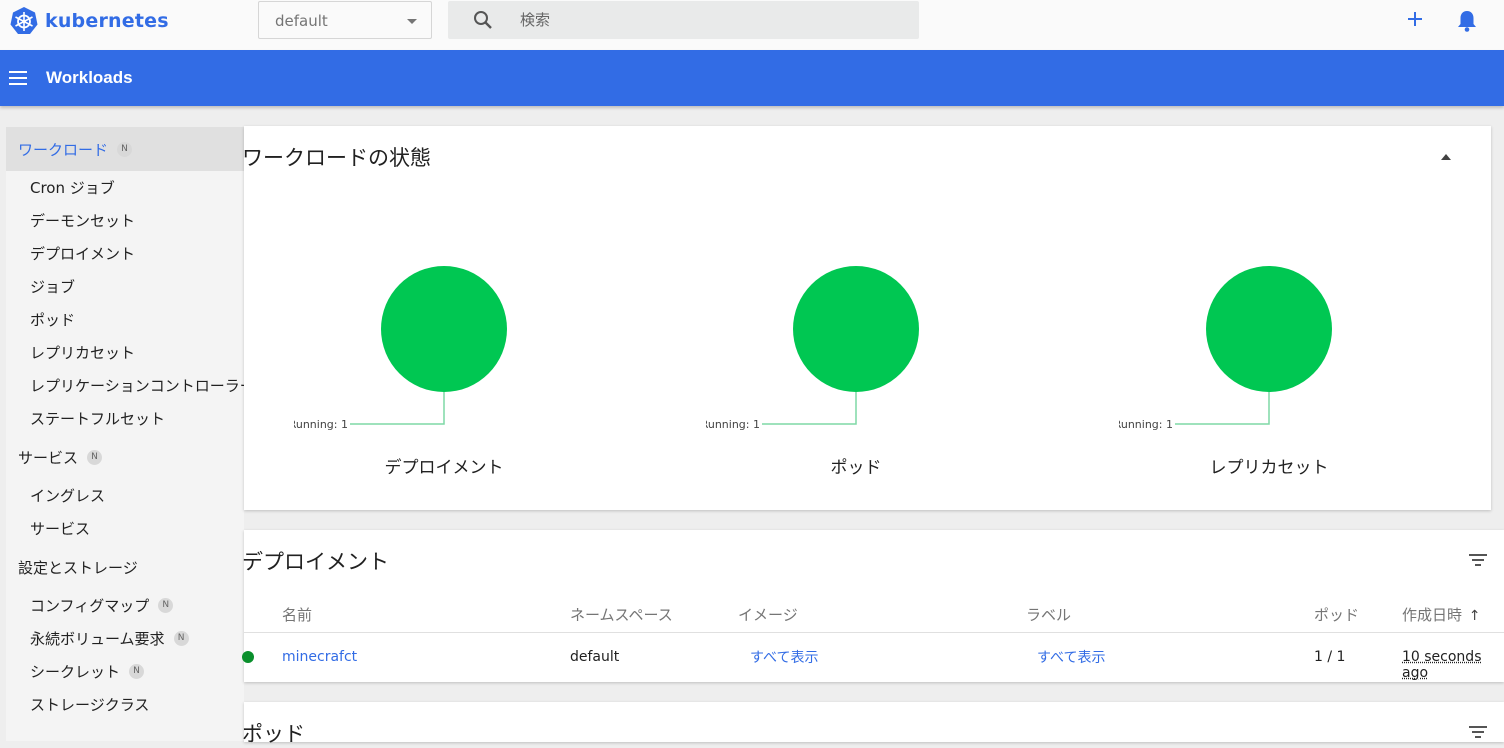 The height and width of the screenshot is (748, 1504). I want to click on chart-label: ポッド, so click(856, 468).